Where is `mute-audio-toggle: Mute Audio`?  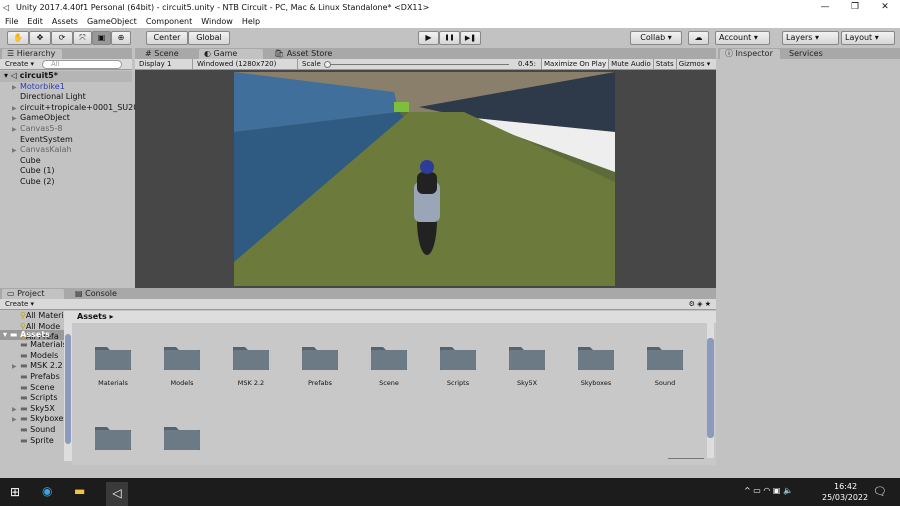
mute-audio-toggle: Mute Audio is located at coordinates (630, 64).